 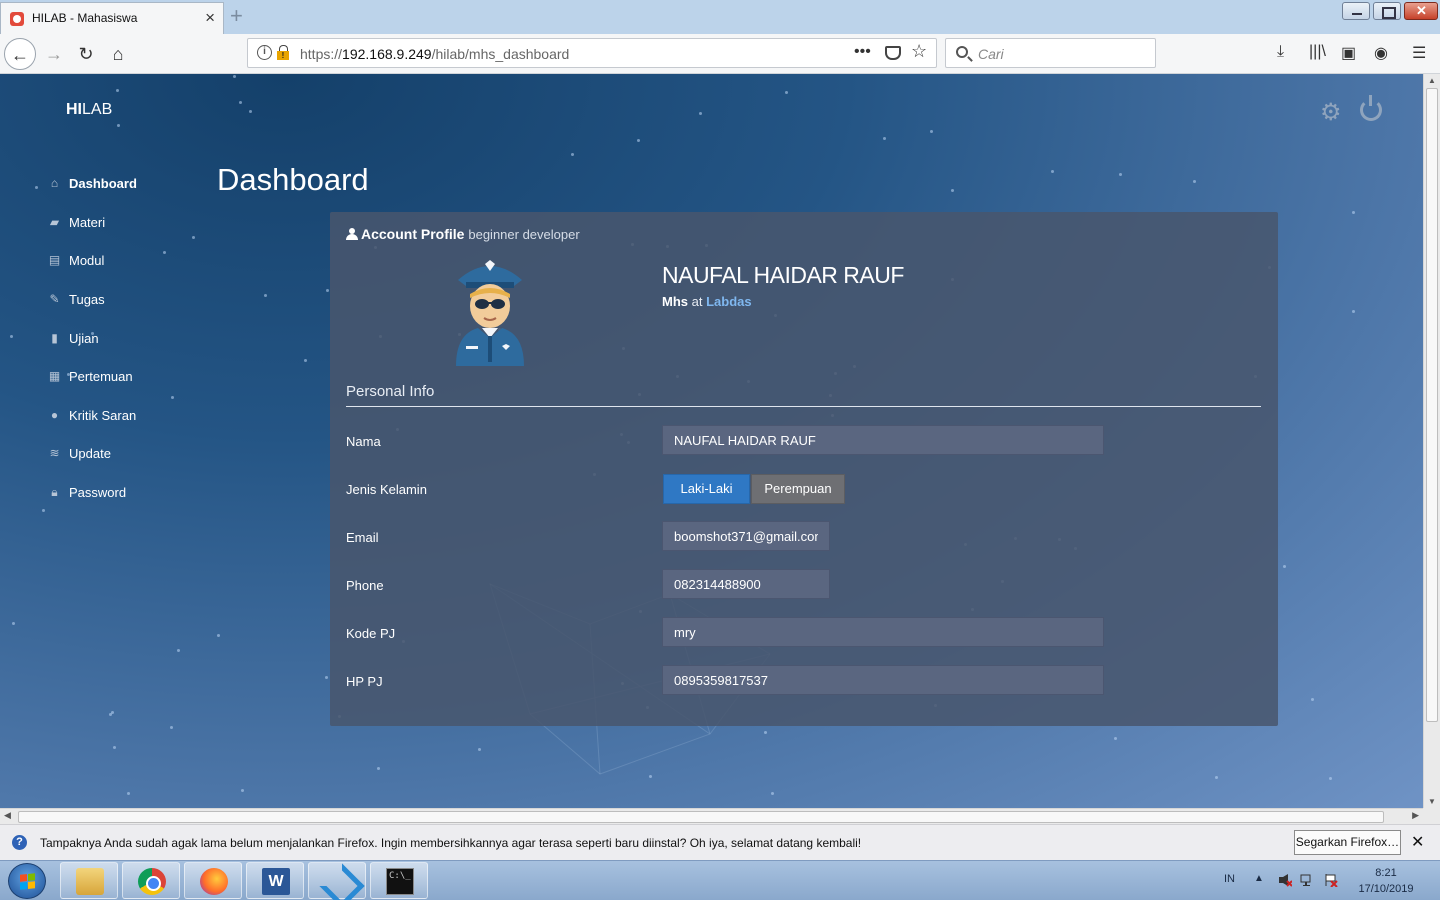 I want to click on kode-pj-label: Kode PJ, so click(x=371, y=633).